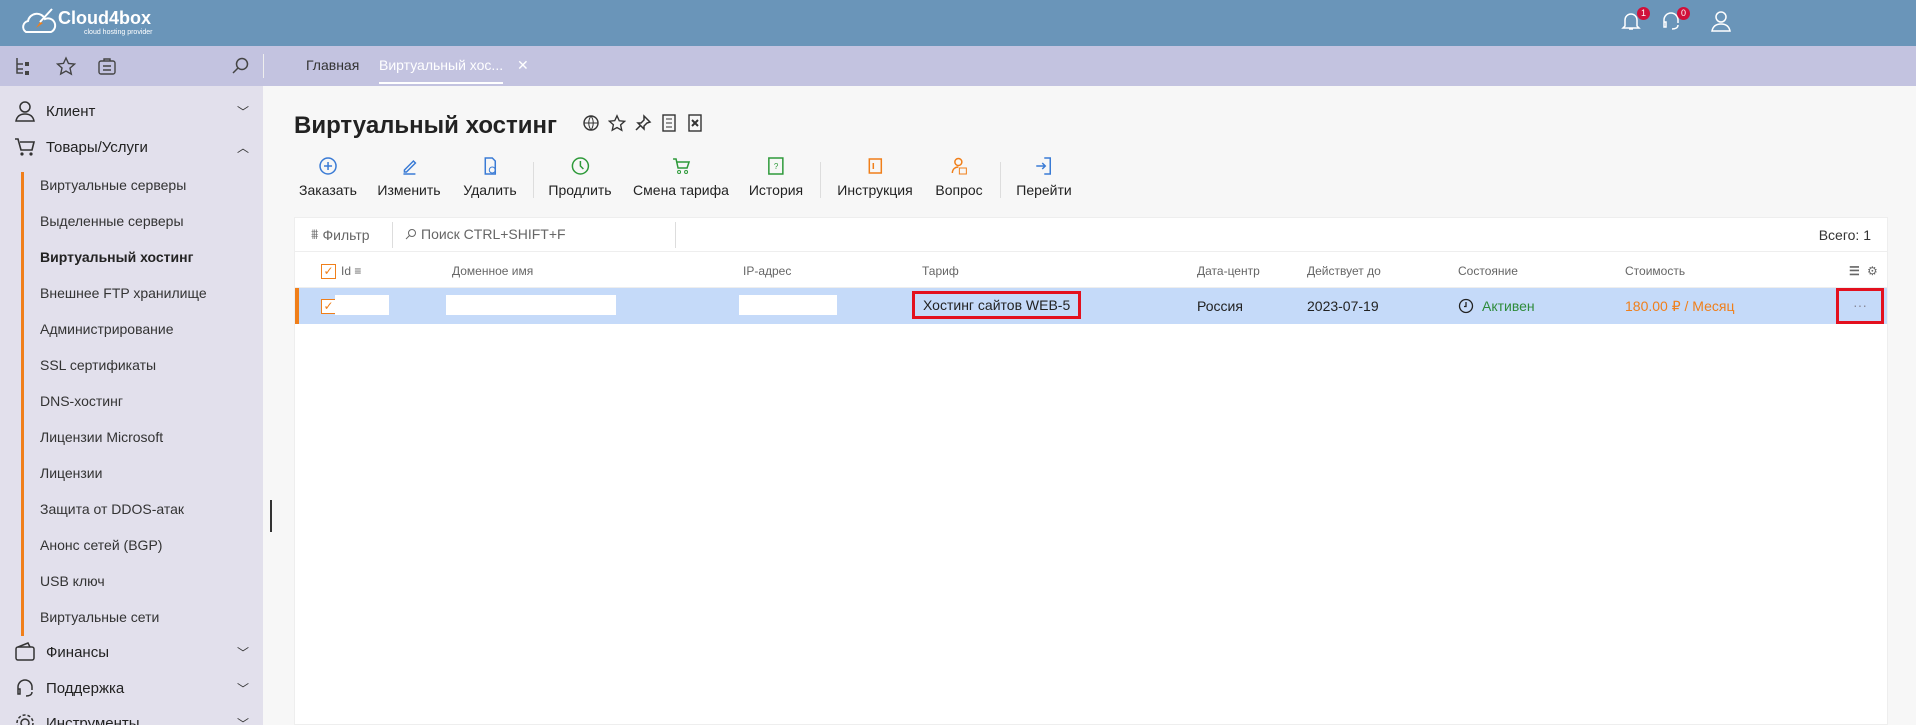 Image resolution: width=1916 pixels, height=725 pixels. What do you see at coordinates (131, 111) in the screenshot?
I see `sidebar-section-client: Клиент ﹀` at bounding box center [131, 111].